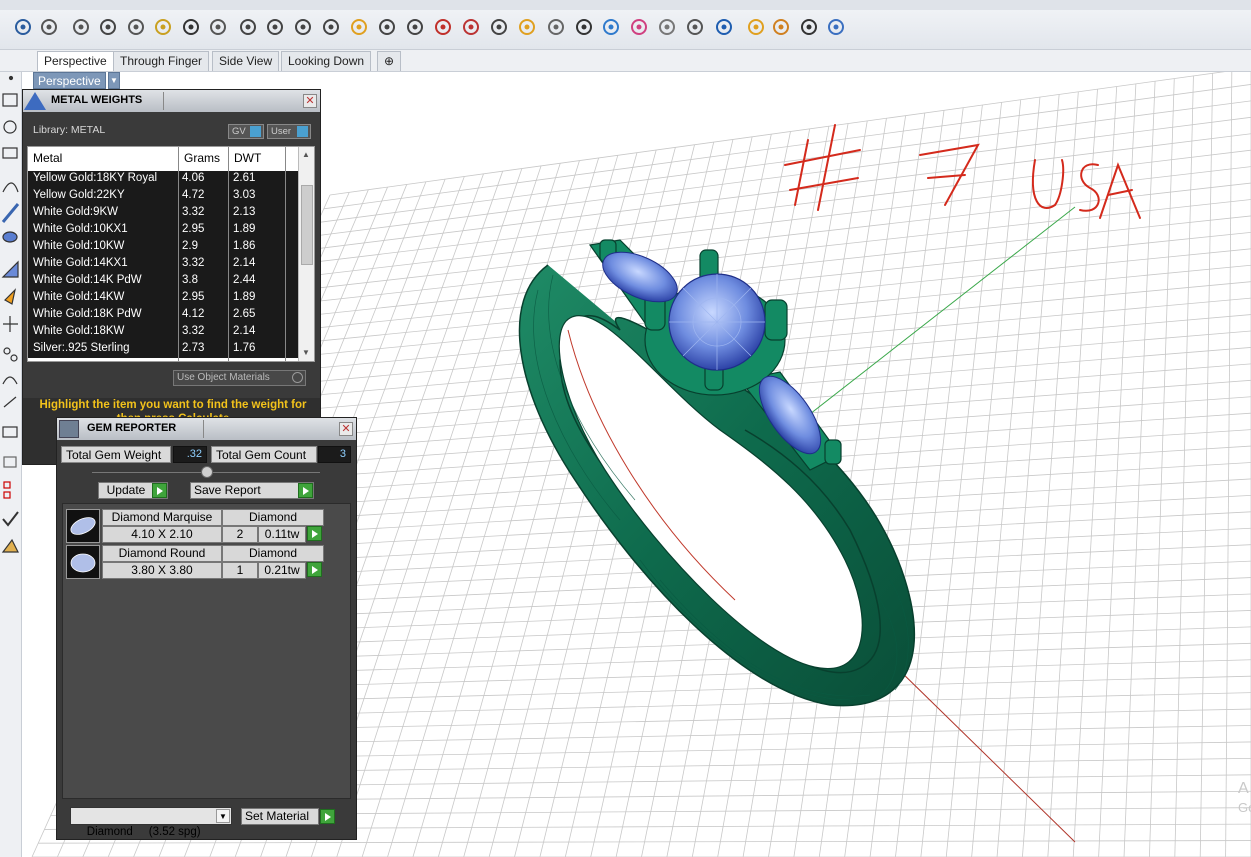  I want to click on print-icon, so click(49, 27).